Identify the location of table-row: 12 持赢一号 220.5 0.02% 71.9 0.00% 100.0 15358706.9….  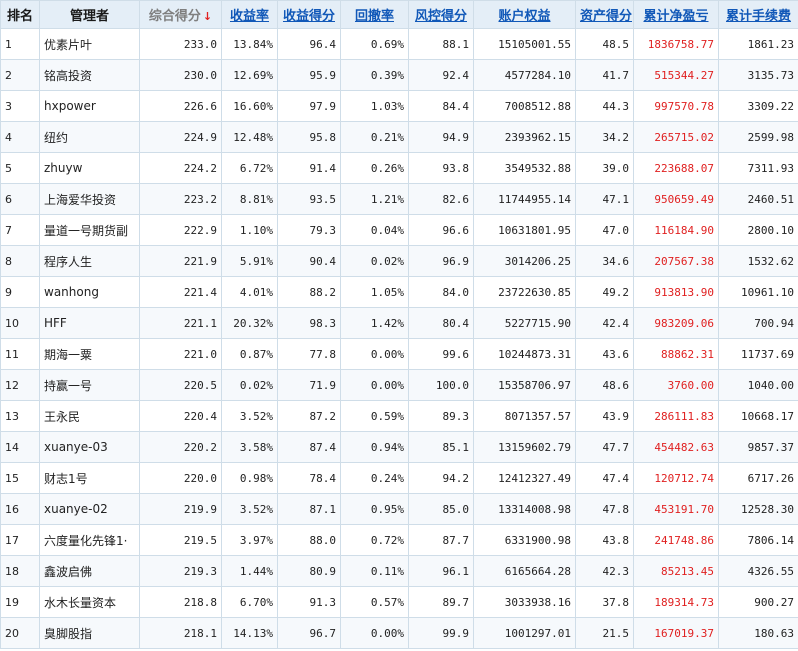
(399, 385).